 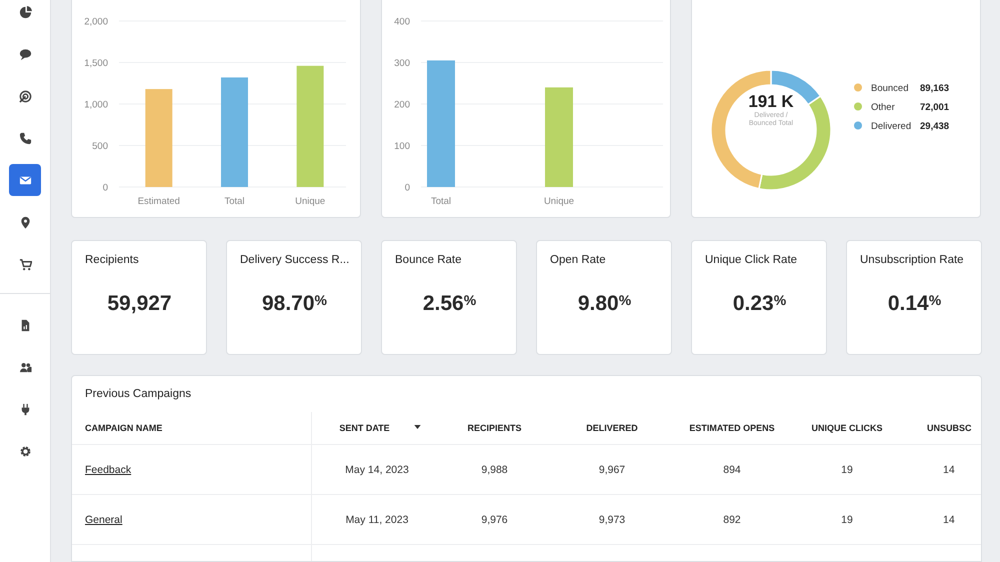 What do you see at coordinates (944, 428) in the screenshot?
I see `column-header: UNSUBSC` at bounding box center [944, 428].